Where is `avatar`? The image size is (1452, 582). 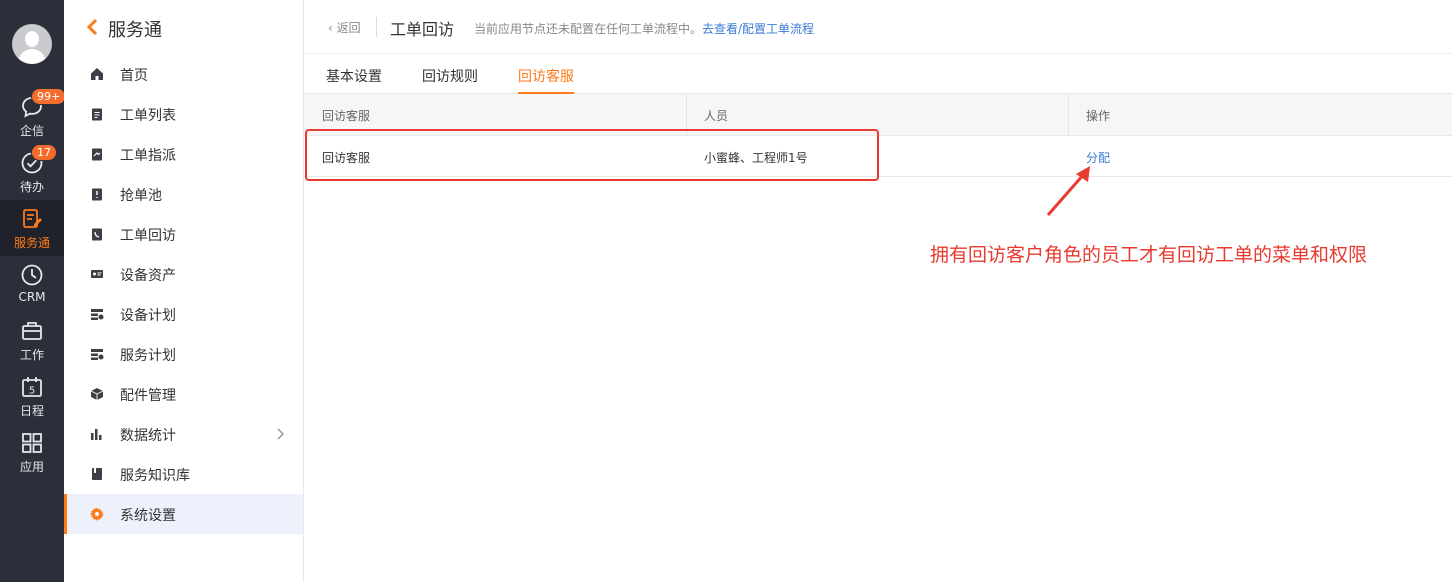
avatar is located at coordinates (32, 44).